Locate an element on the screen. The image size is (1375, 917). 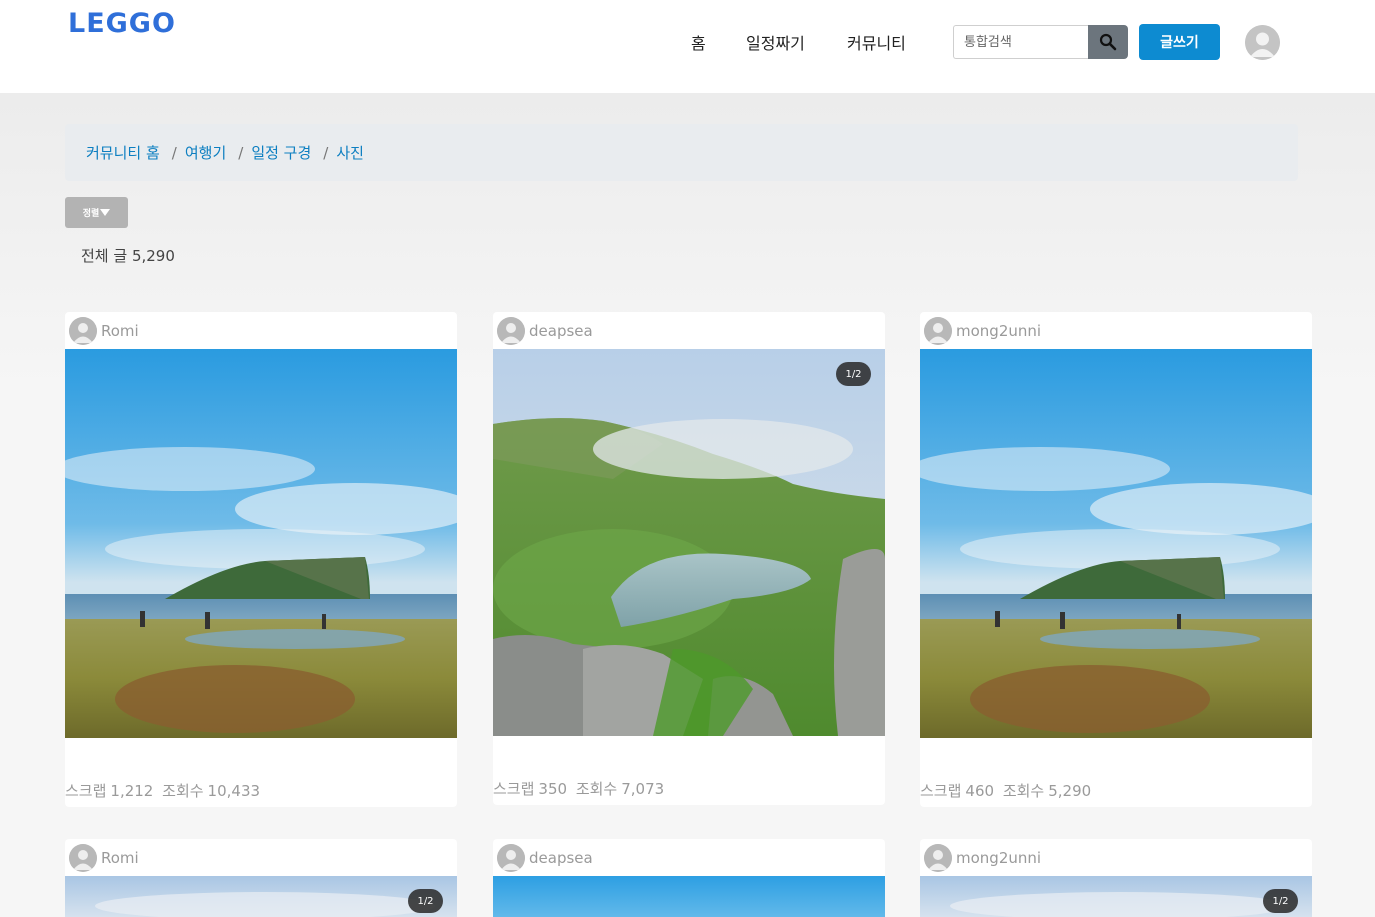
post-card: mong2unni 1/2 is located at coordinates (1116, 878).